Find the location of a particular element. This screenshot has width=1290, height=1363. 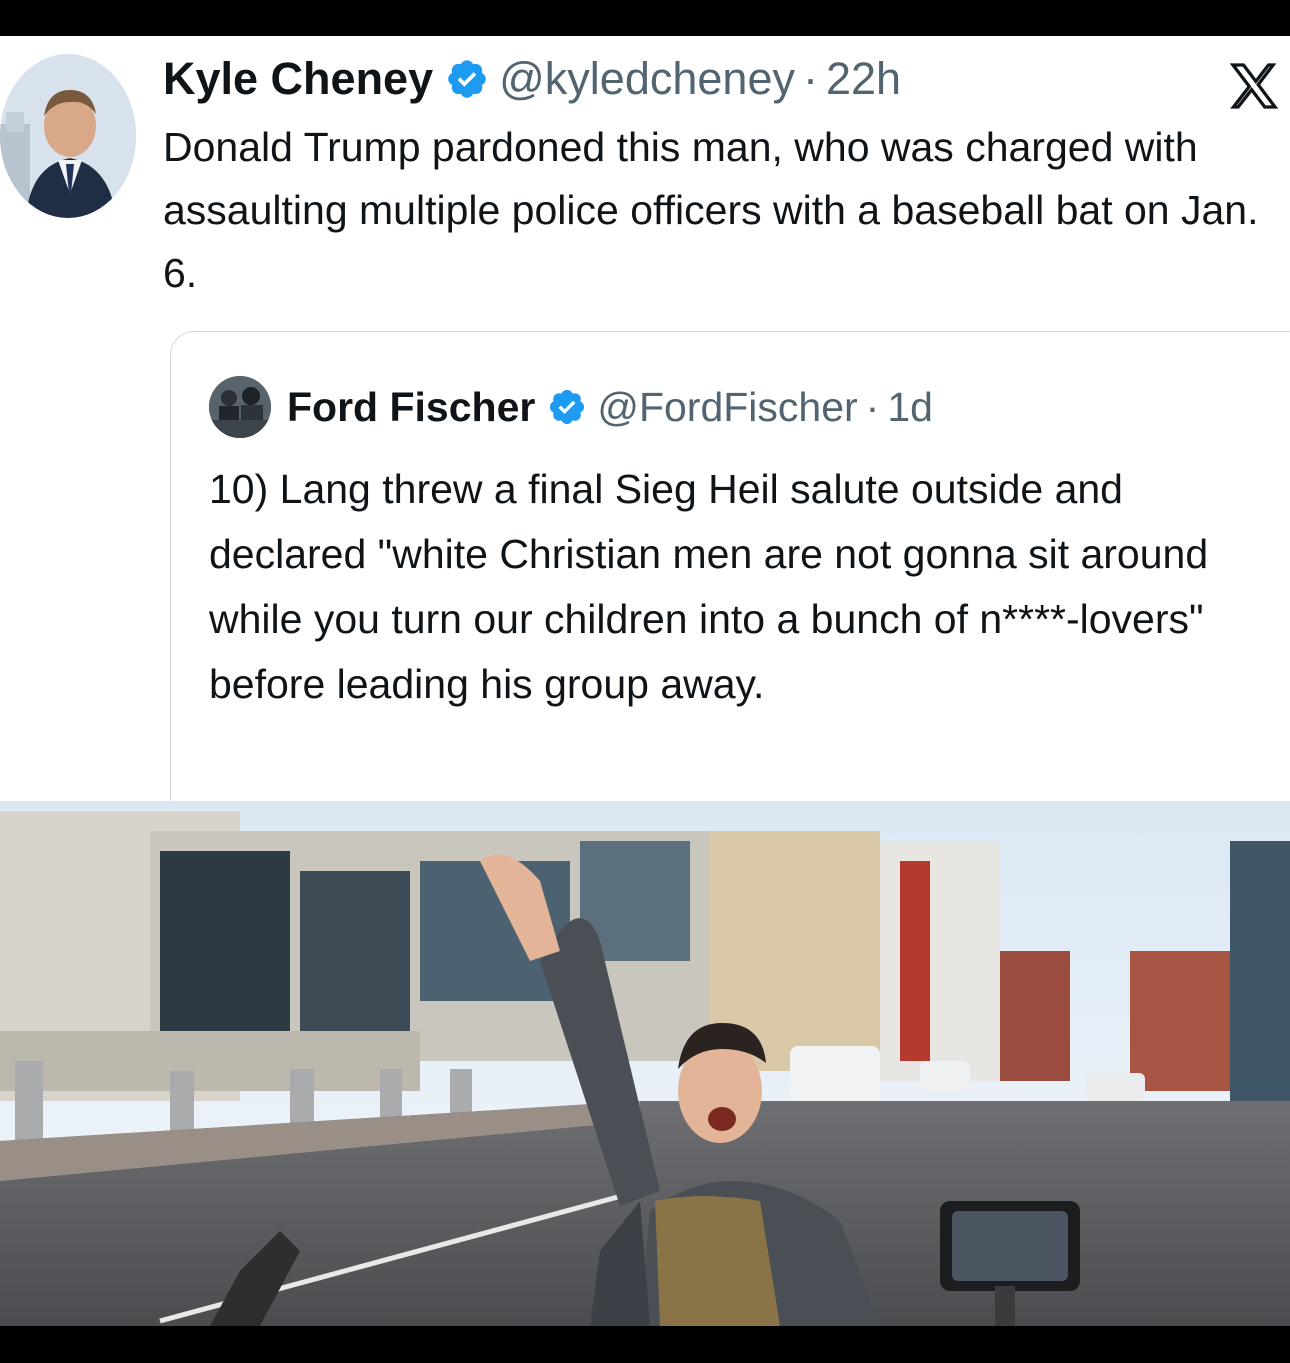

author-avatar is located at coordinates (68, 136).